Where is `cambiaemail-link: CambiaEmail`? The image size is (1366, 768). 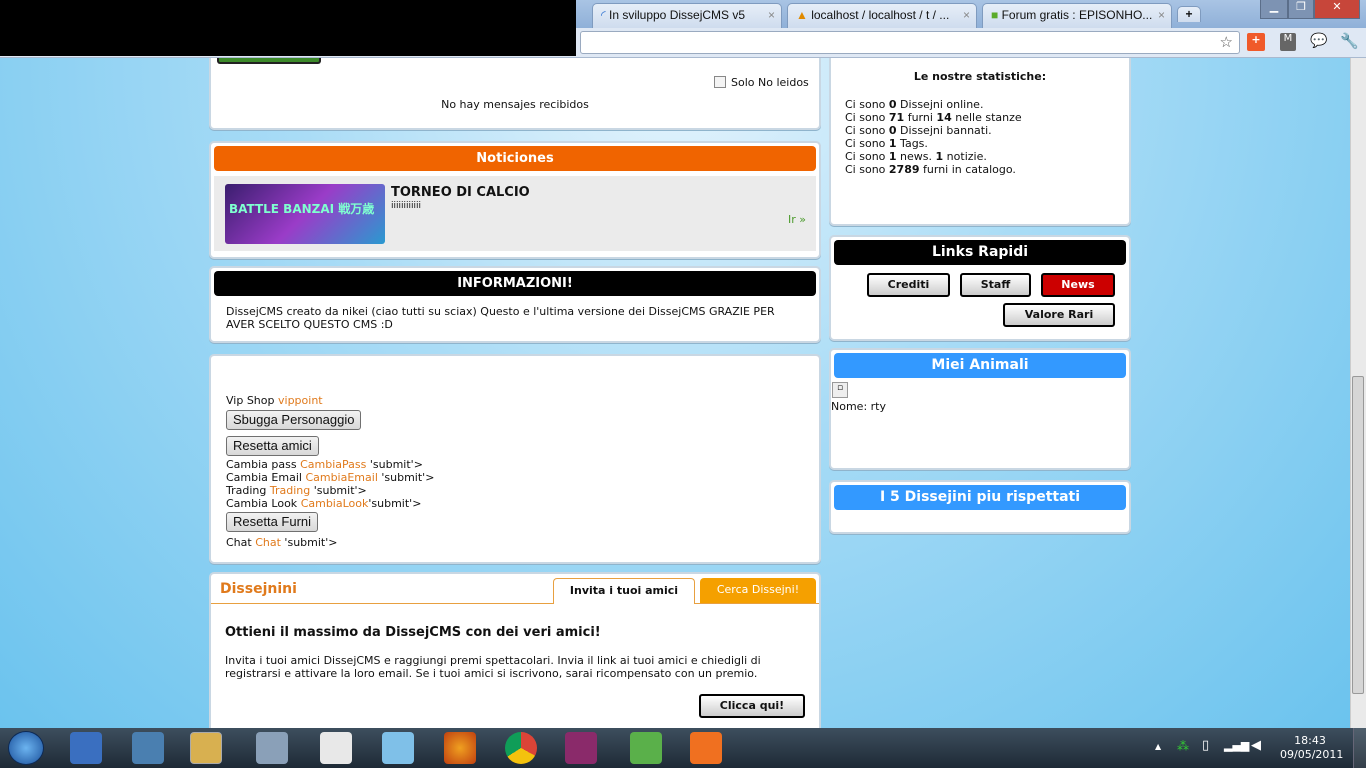
cambiaemail-link: CambiaEmail is located at coordinates (341, 477).